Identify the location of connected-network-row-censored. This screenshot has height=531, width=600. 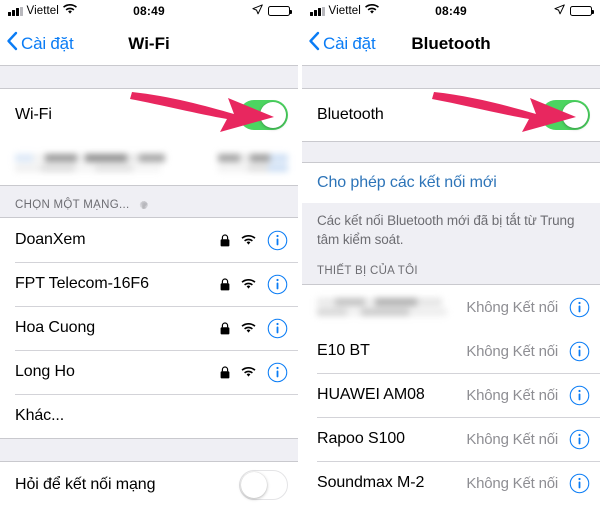
(149, 163).